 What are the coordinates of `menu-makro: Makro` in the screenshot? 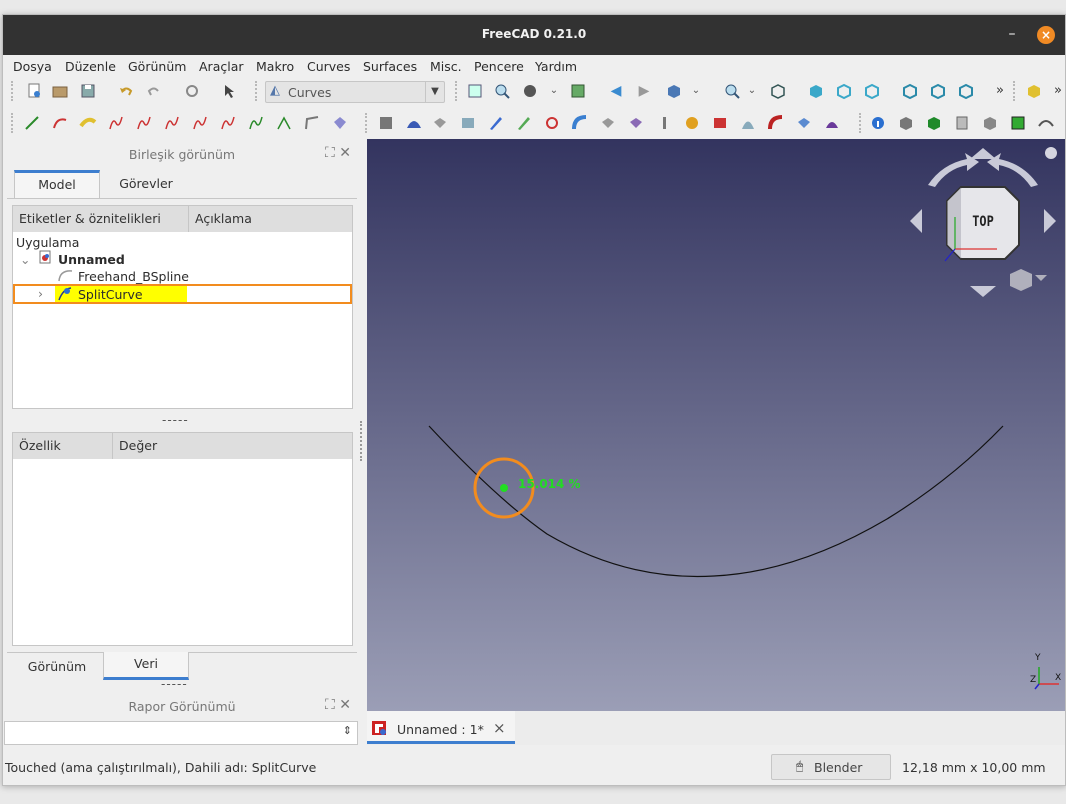 It's located at (275, 66).